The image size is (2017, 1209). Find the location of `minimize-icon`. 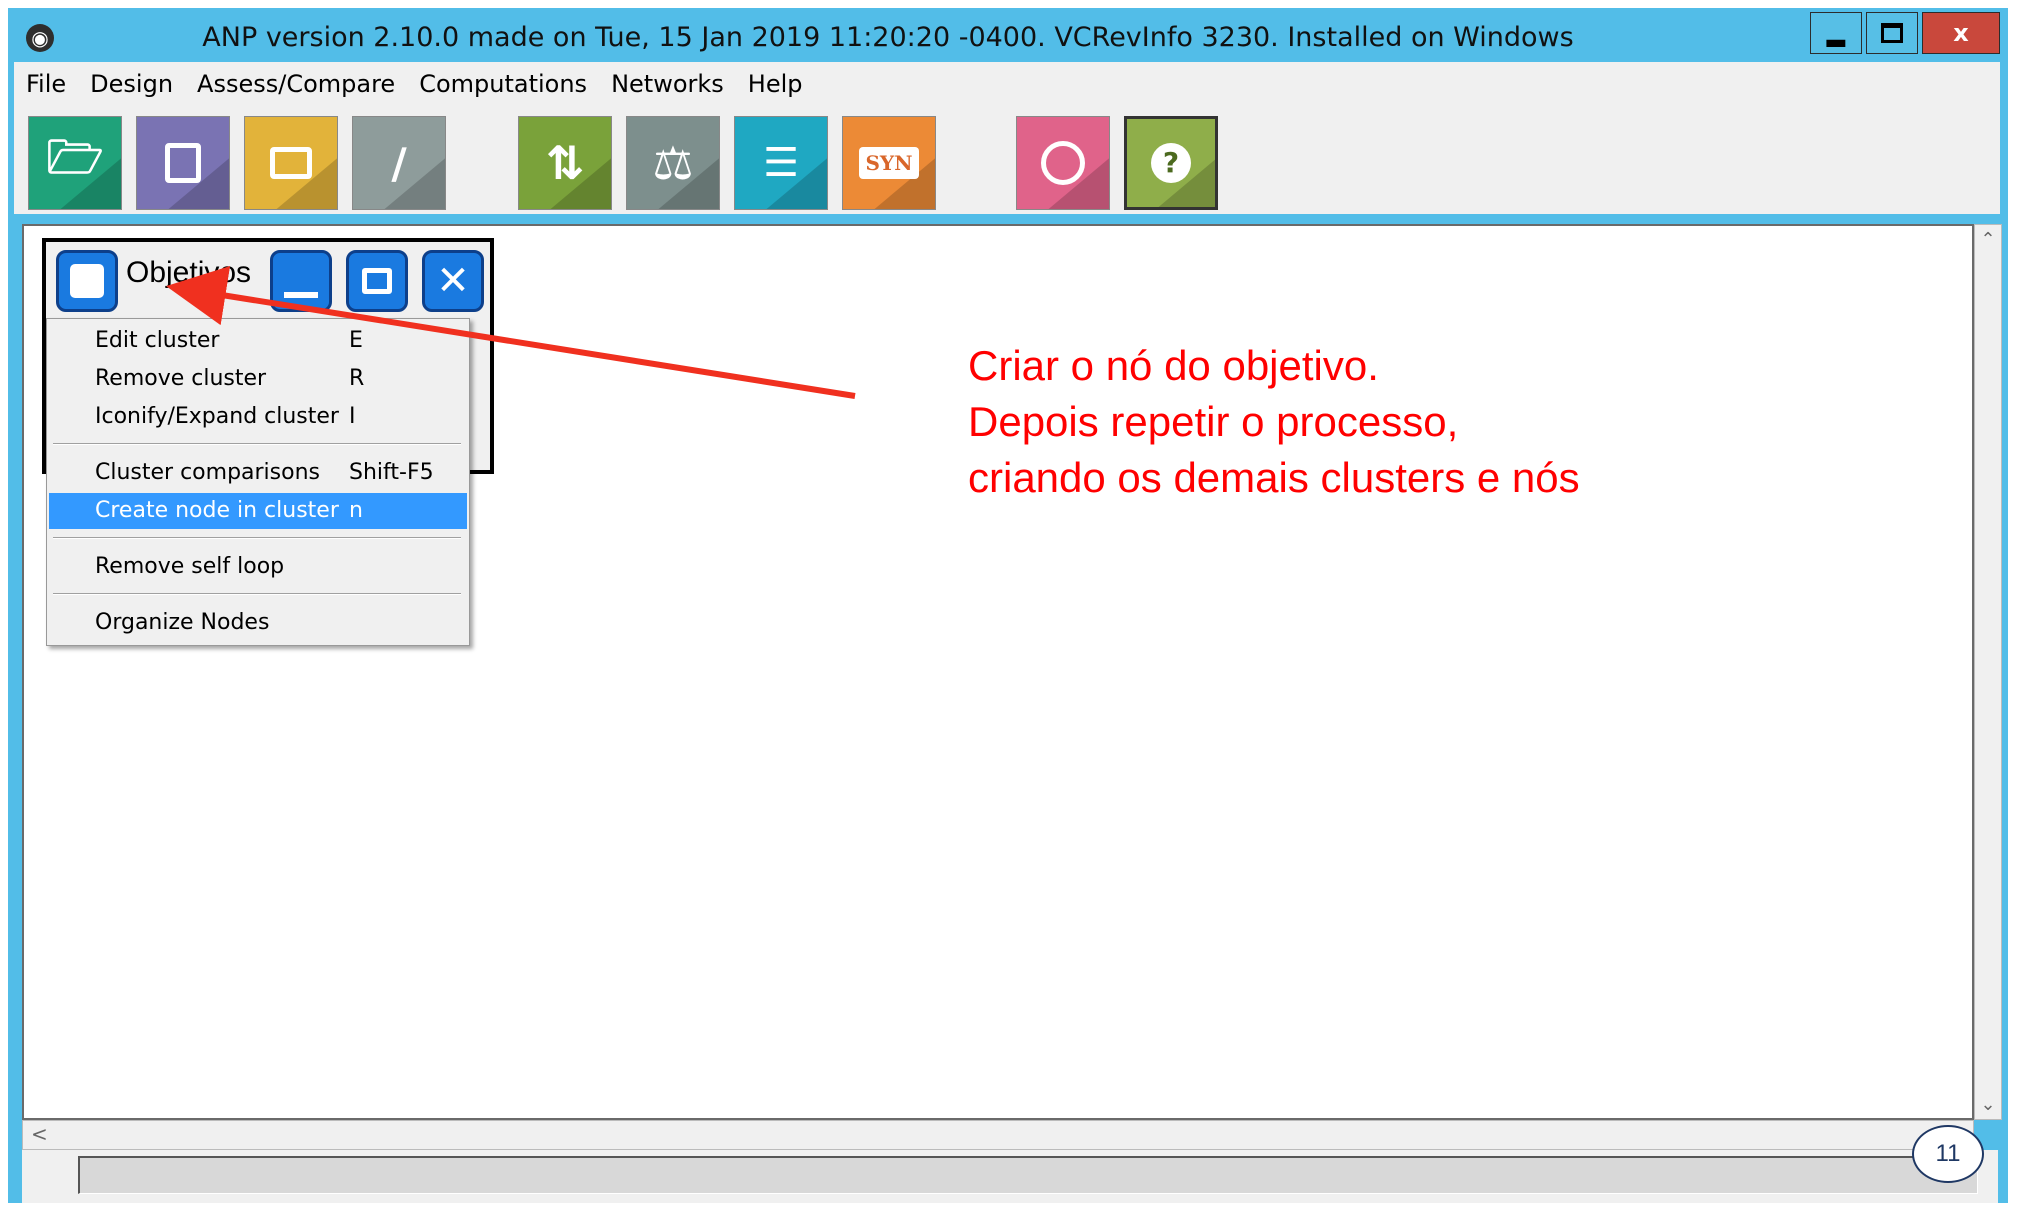

minimize-icon is located at coordinates (301, 281).